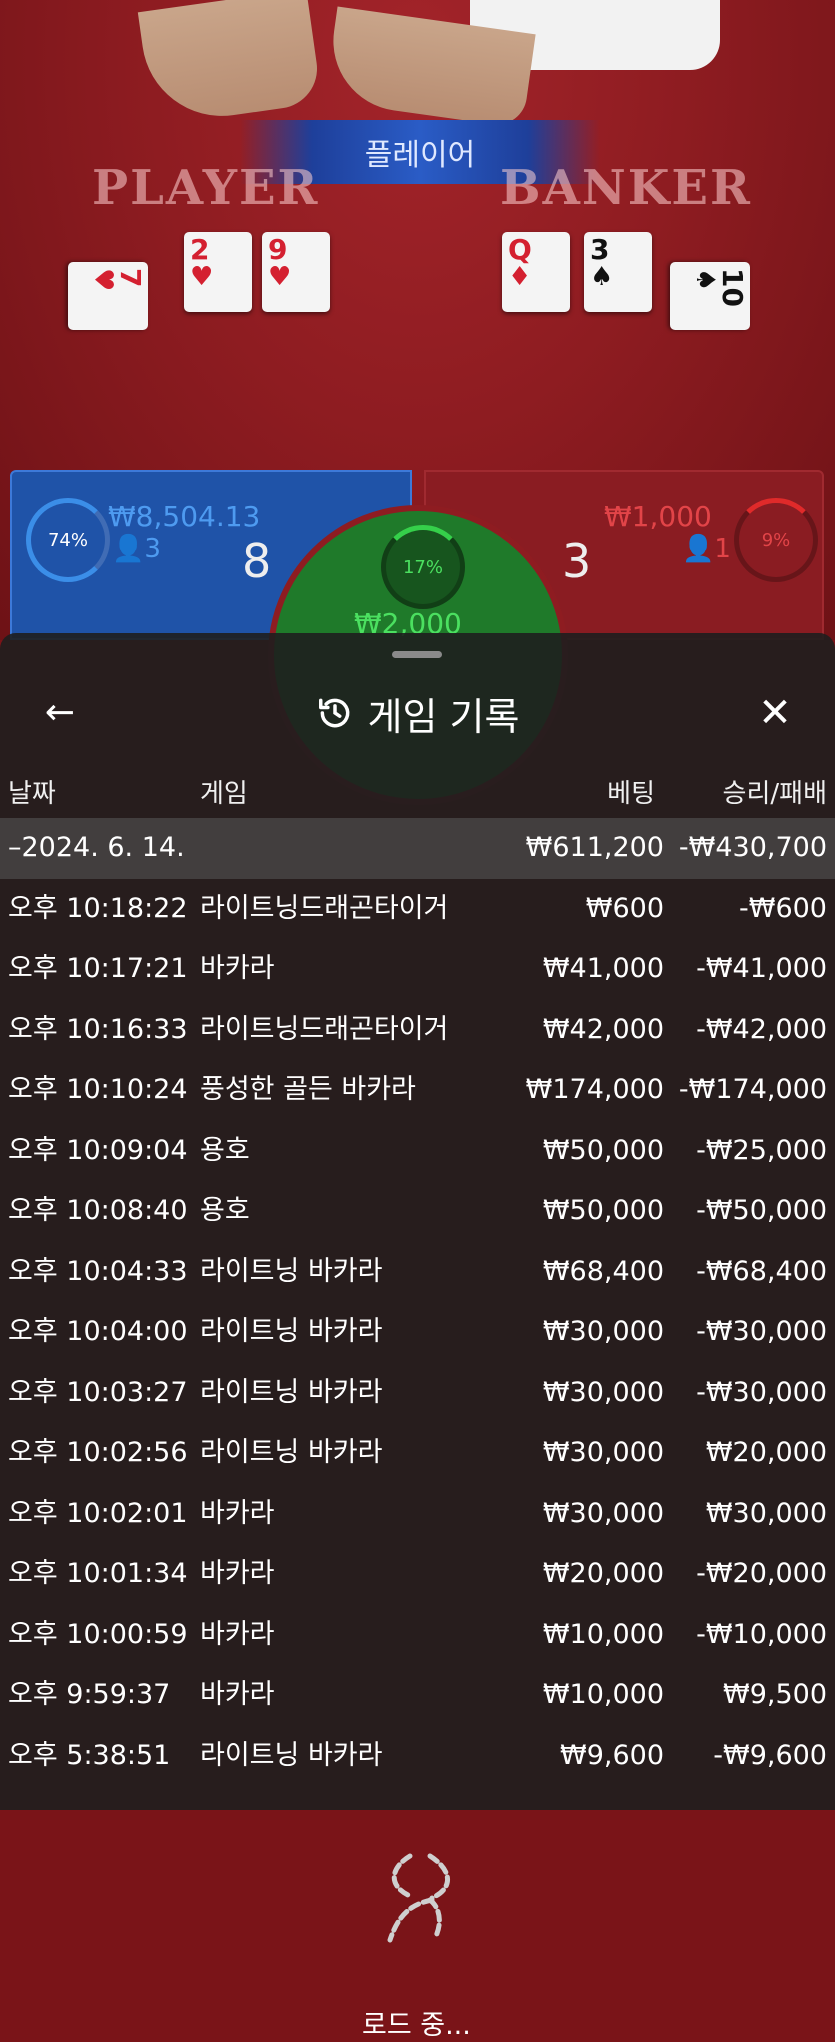  Describe the element at coordinates (417, 1574) in the screenshot. I see `history-row: 오후 10:01:34 바카라 ₩20,000 -₩20,000` at that location.